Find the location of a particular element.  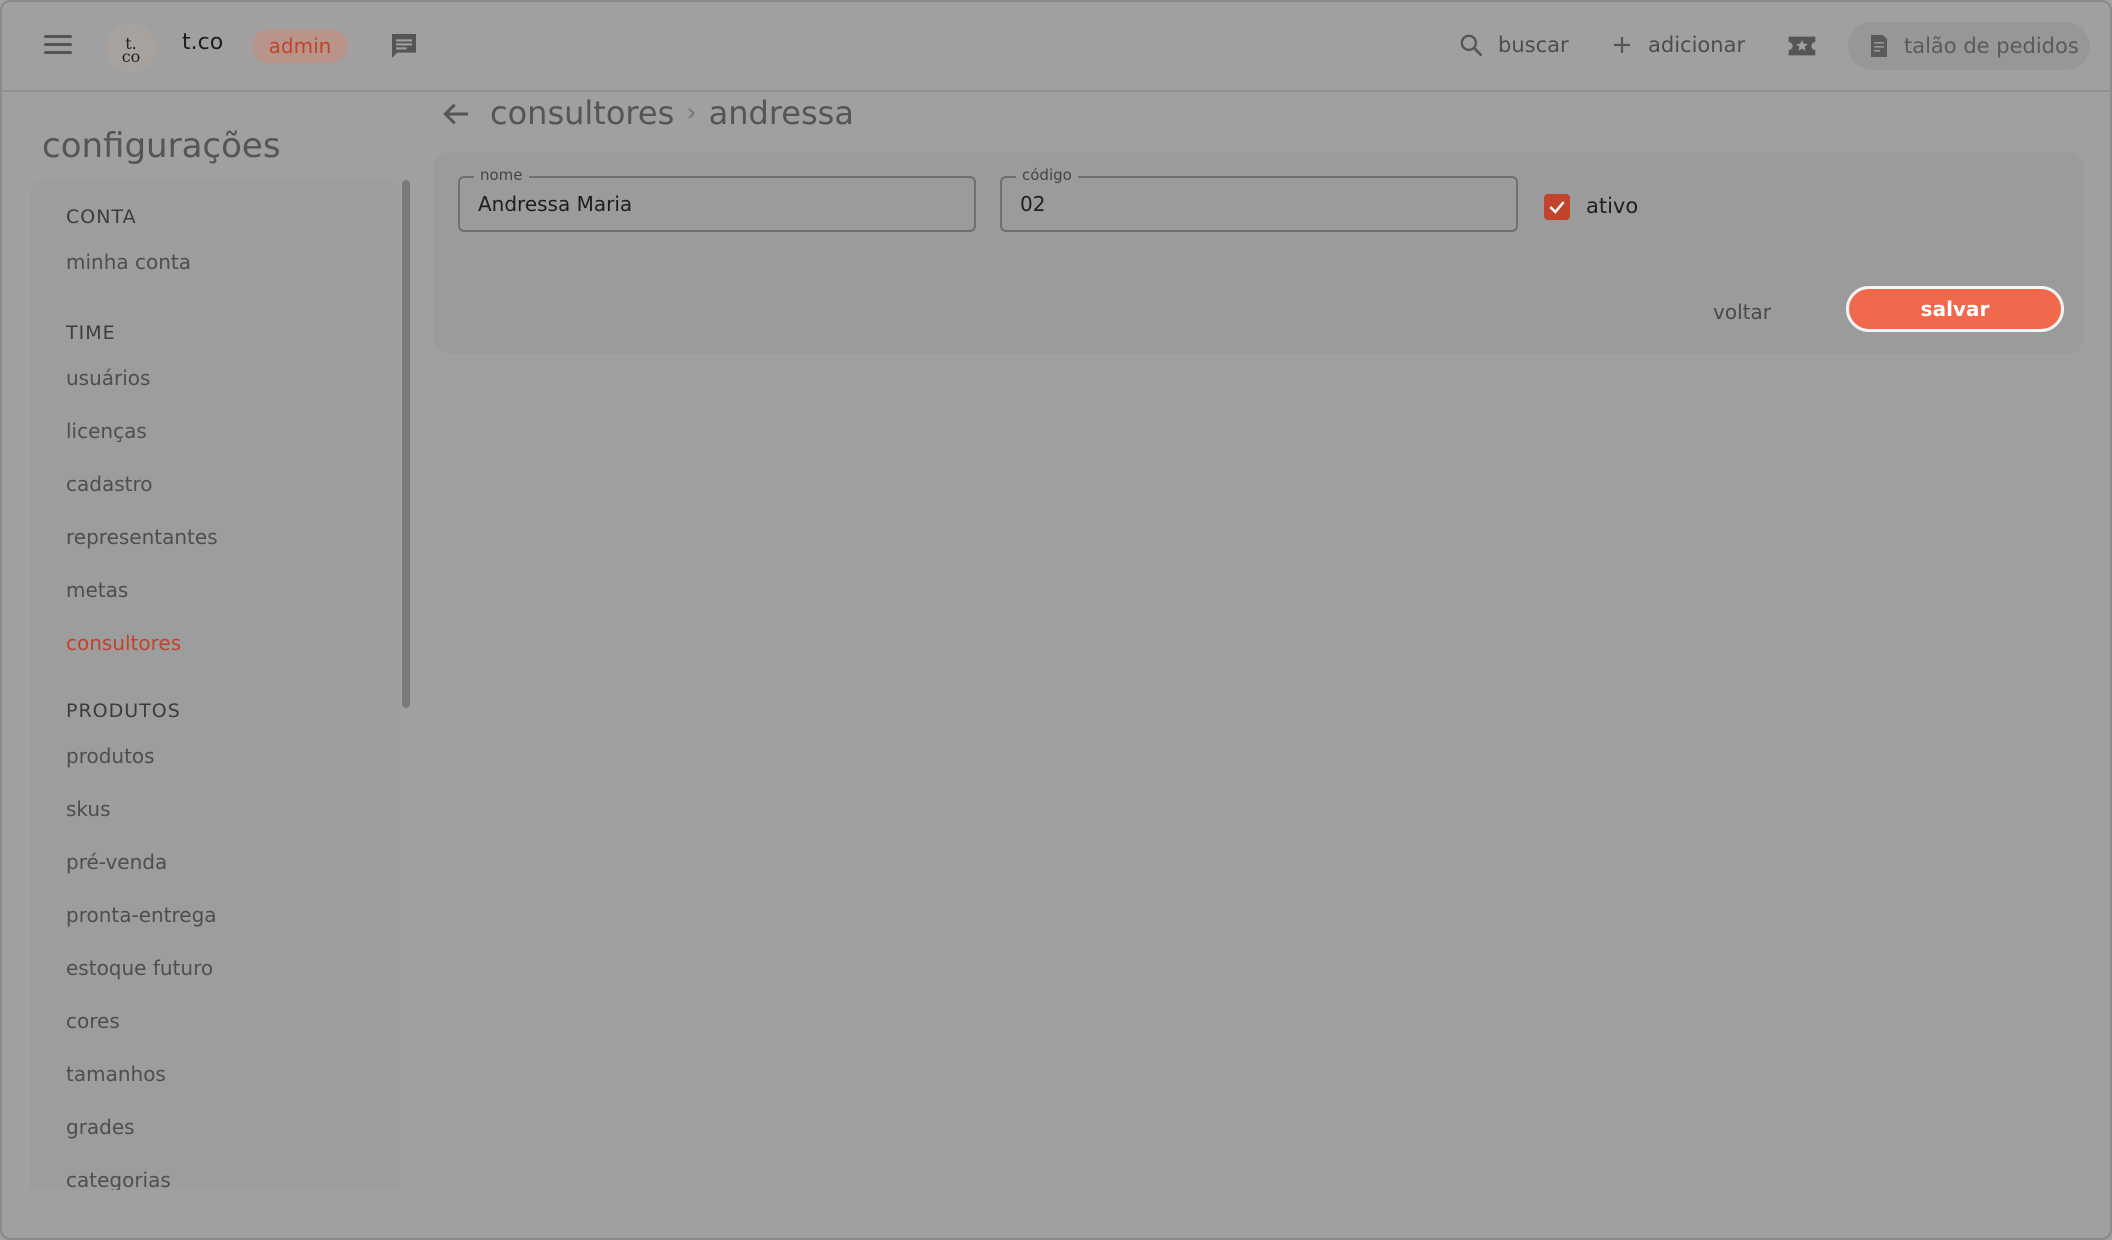

sidebar-scrollbar is located at coordinates (406, 444).